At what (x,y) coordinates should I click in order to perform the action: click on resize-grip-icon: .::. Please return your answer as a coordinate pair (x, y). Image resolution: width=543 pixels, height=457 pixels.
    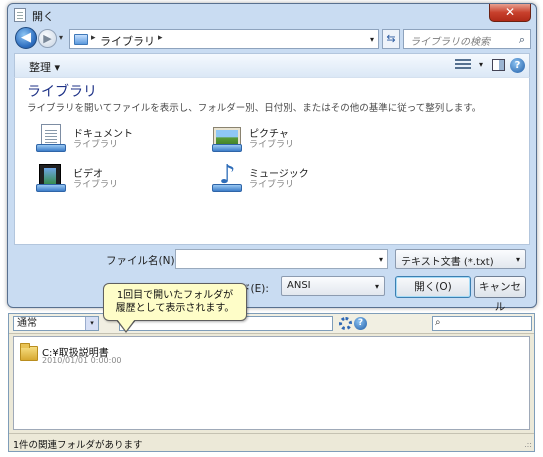
    Looking at the image, I should click on (528, 444).